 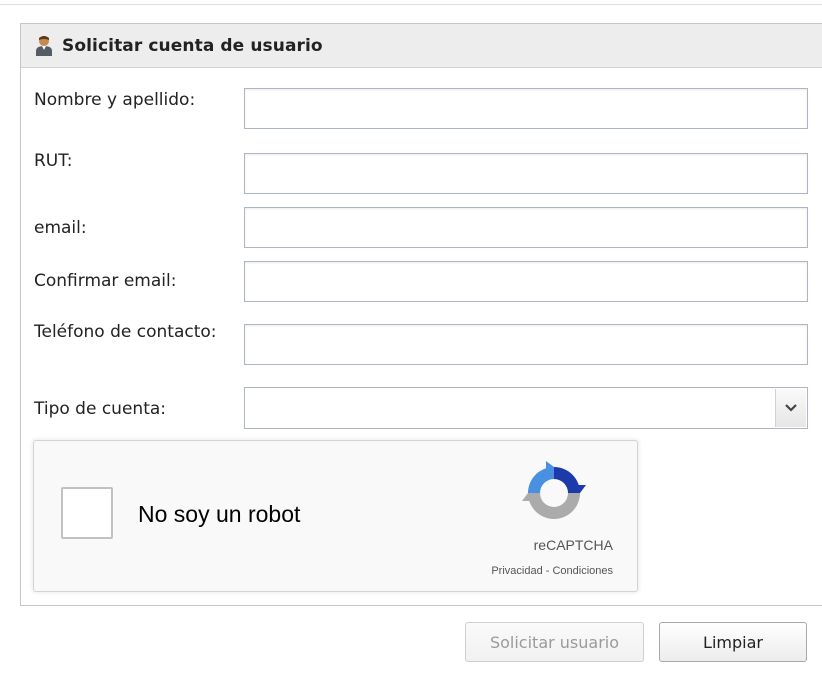 I want to click on recaptcha-logo-icon, so click(x=554, y=493).